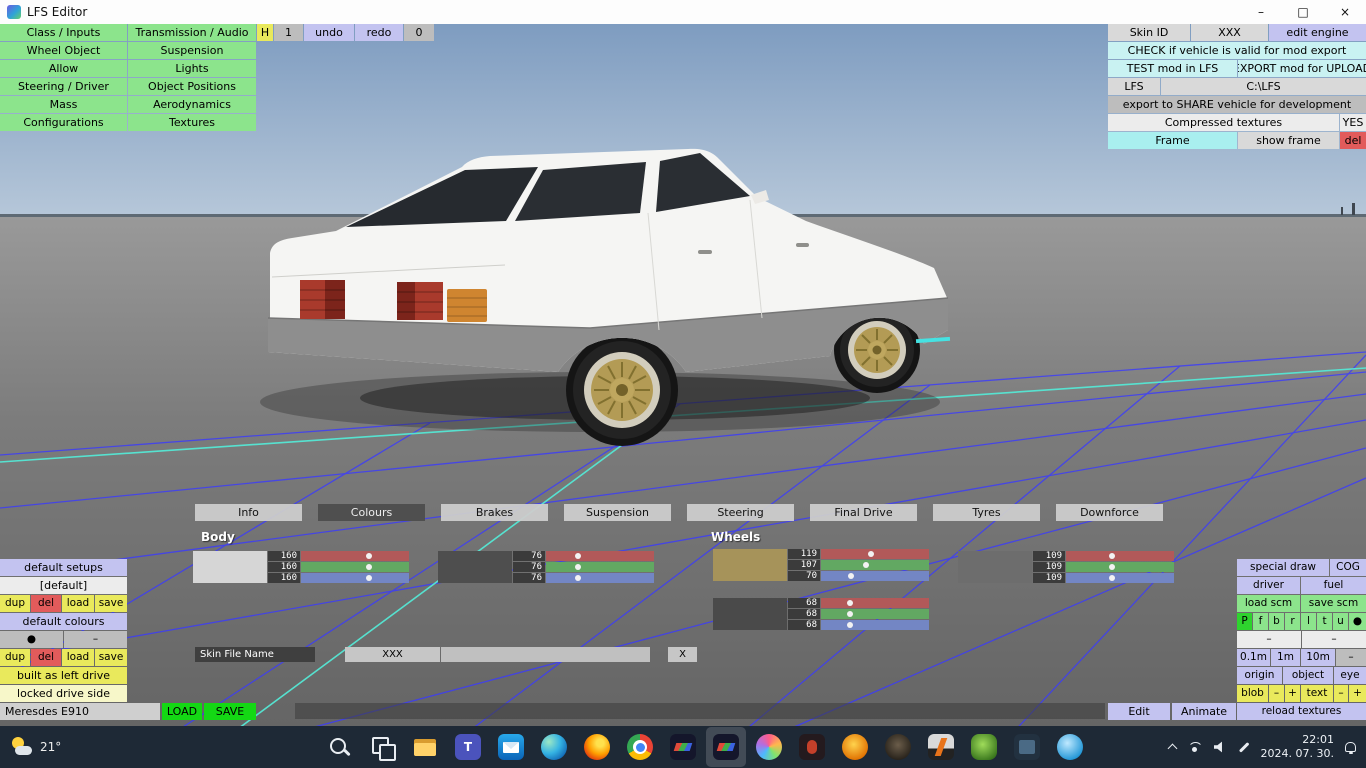 The height and width of the screenshot is (768, 1366). Describe the element at coordinates (192, 32) in the screenshot. I see `menu-transmission-audio: Transmission / Audio` at that location.